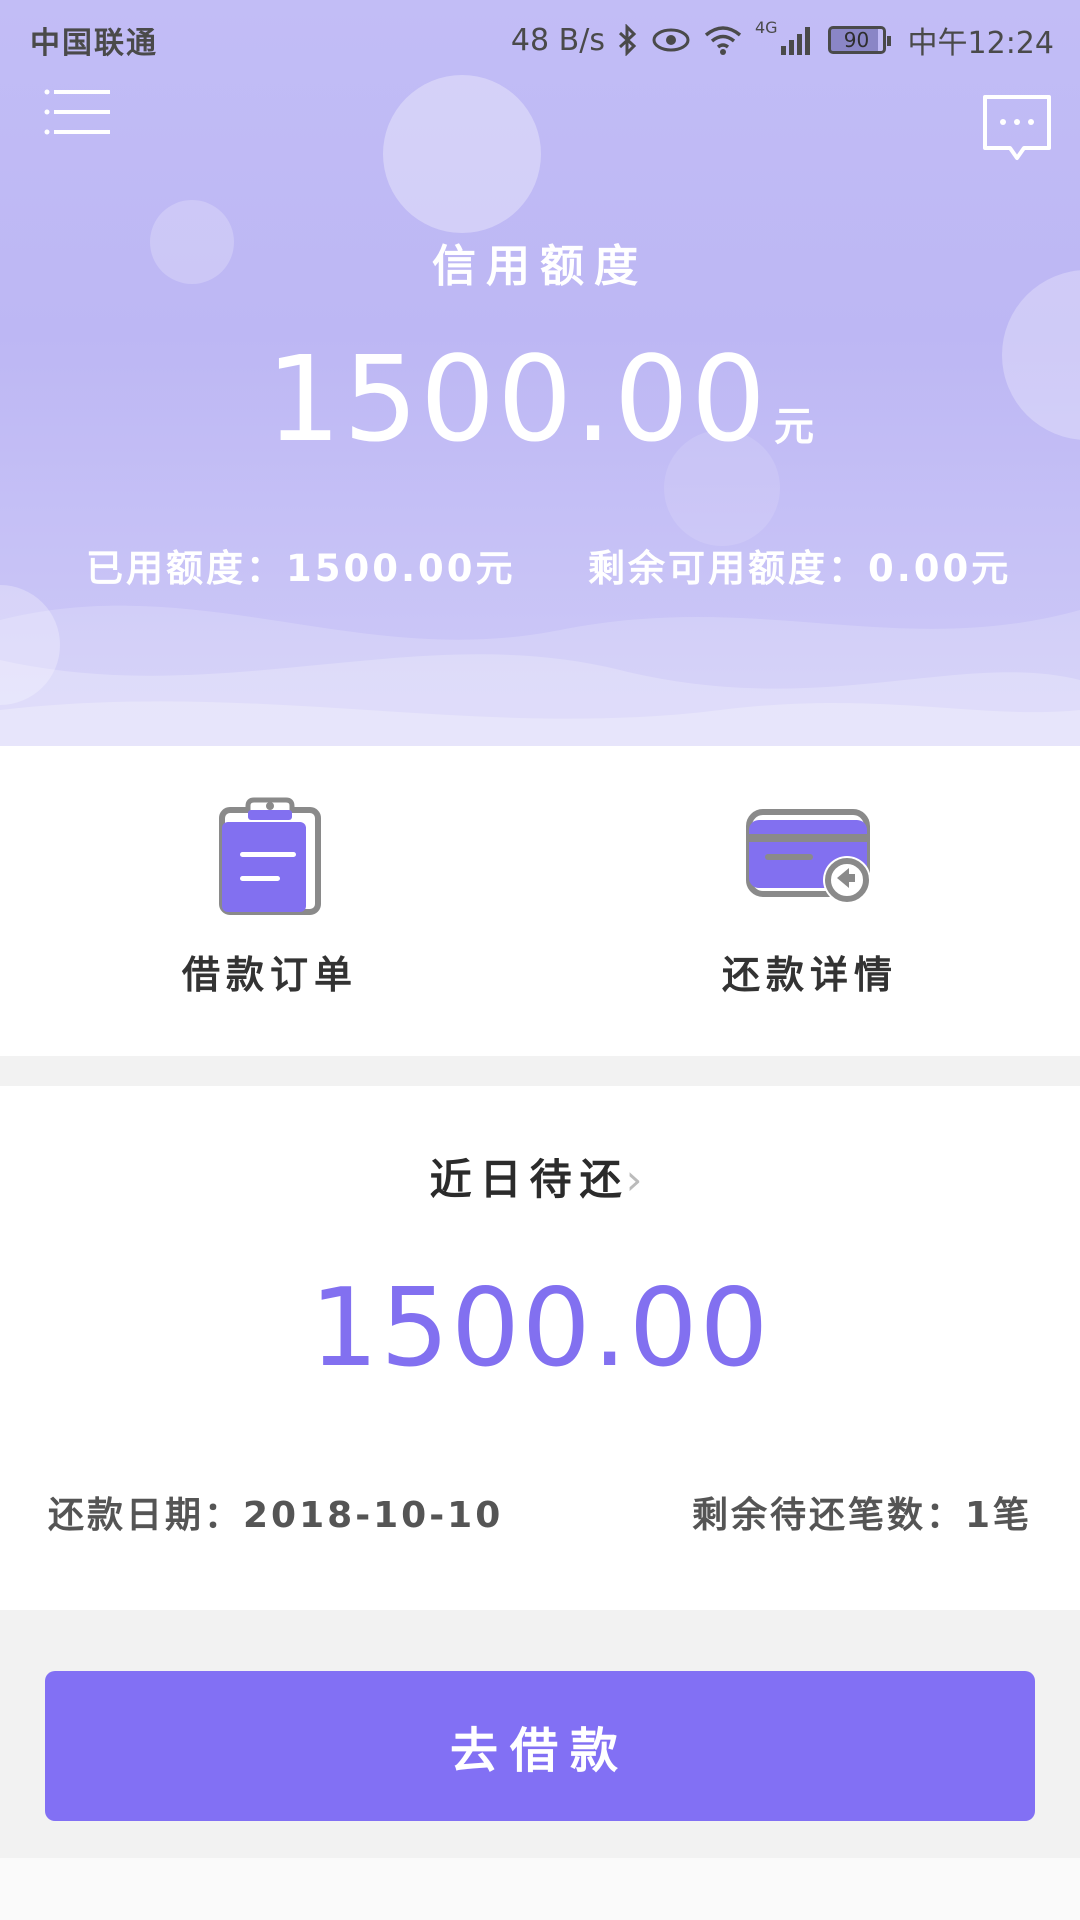 The height and width of the screenshot is (1920, 1080). Describe the element at coordinates (540, 1328) in the screenshot. I see `recent-due-amount: 1500.00` at that location.